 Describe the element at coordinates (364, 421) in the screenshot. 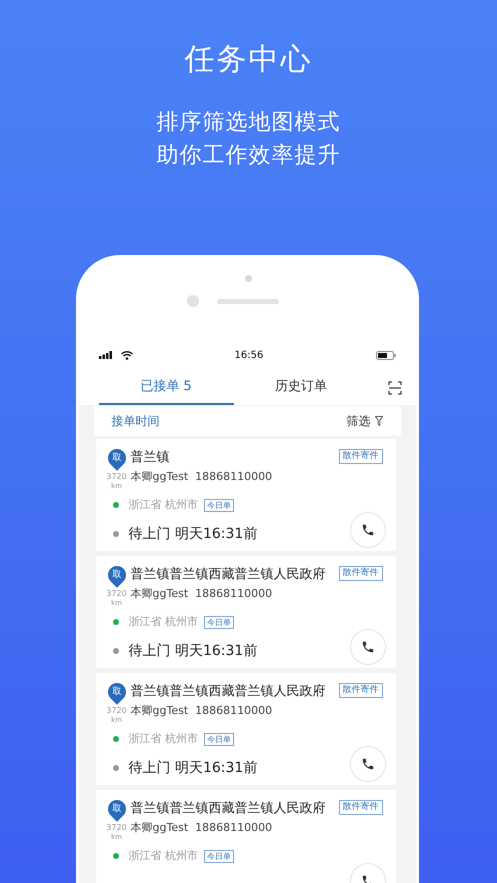

I see `filter-button: 筛选` at that location.